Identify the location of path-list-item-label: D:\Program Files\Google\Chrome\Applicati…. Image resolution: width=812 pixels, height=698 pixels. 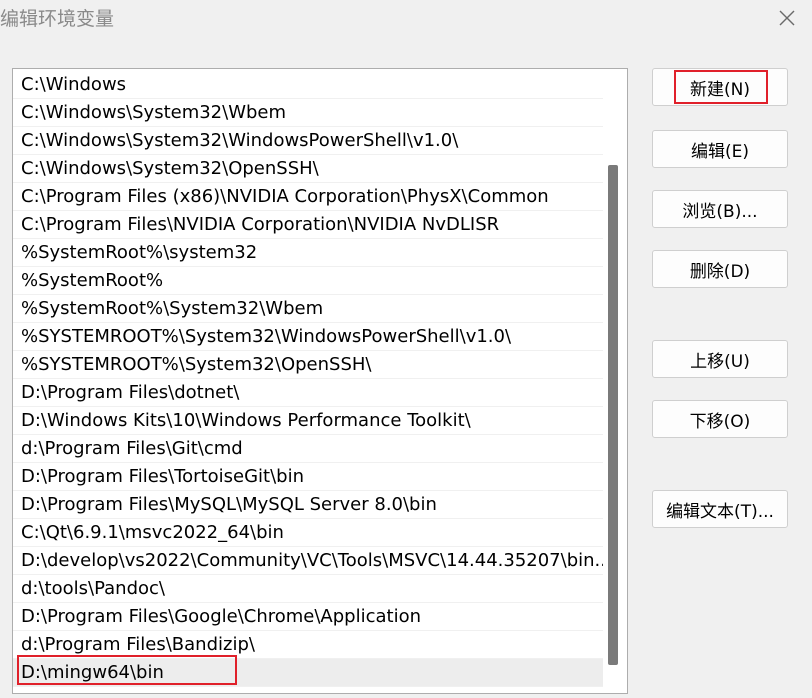
(221, 616).